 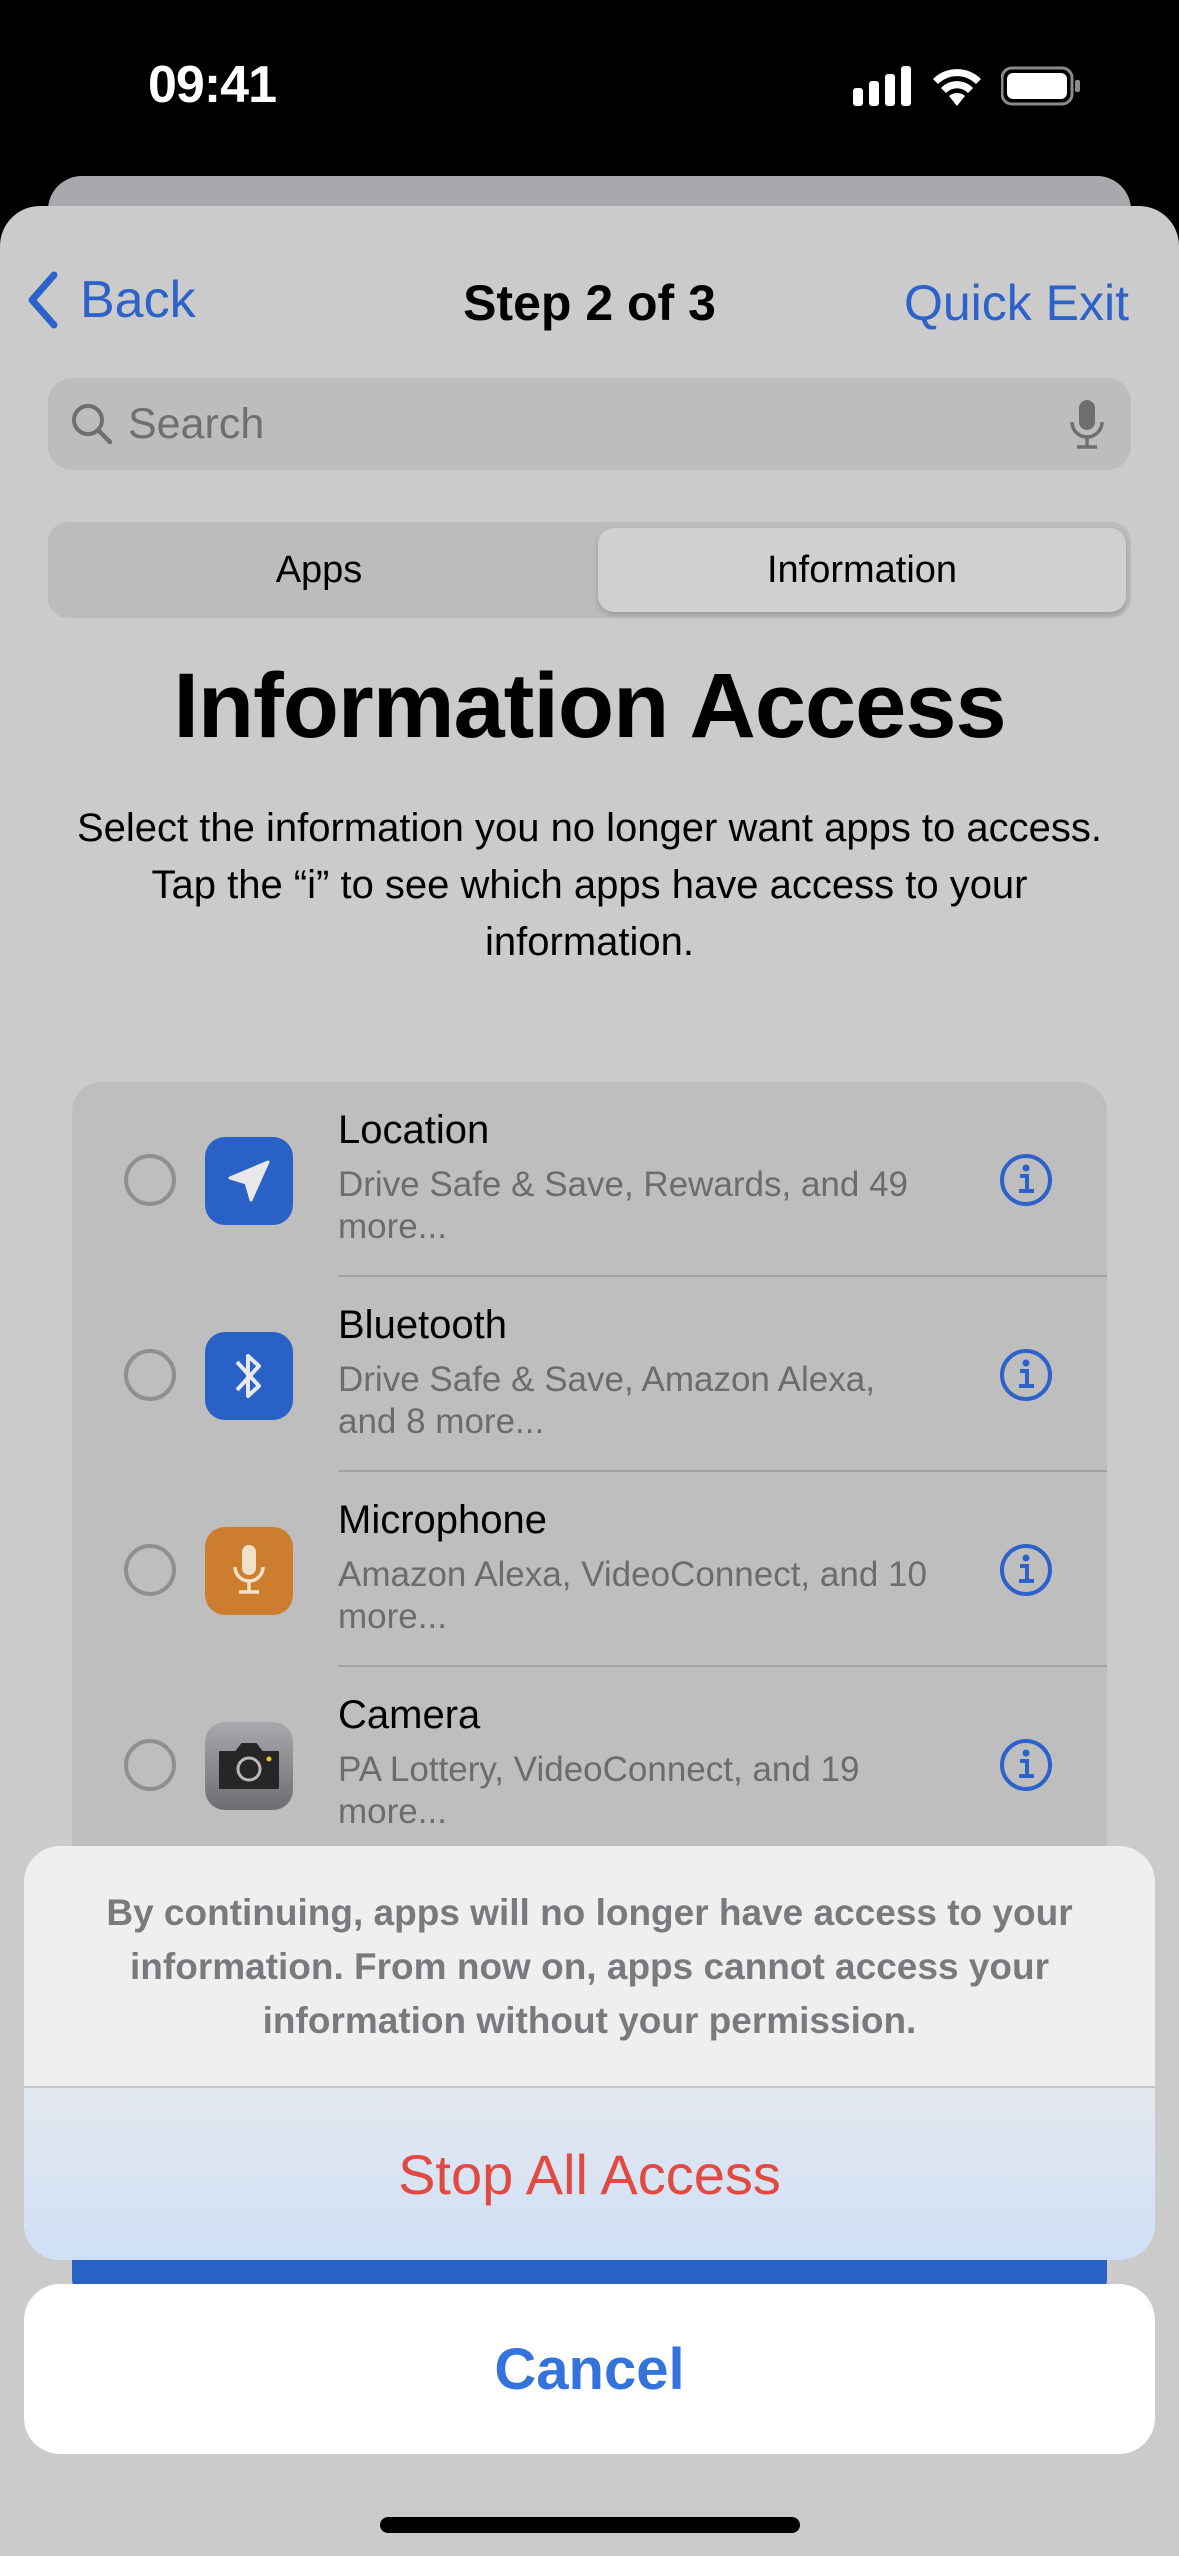 I want to click on item-title: Camera, so click(x=409, y=1715).